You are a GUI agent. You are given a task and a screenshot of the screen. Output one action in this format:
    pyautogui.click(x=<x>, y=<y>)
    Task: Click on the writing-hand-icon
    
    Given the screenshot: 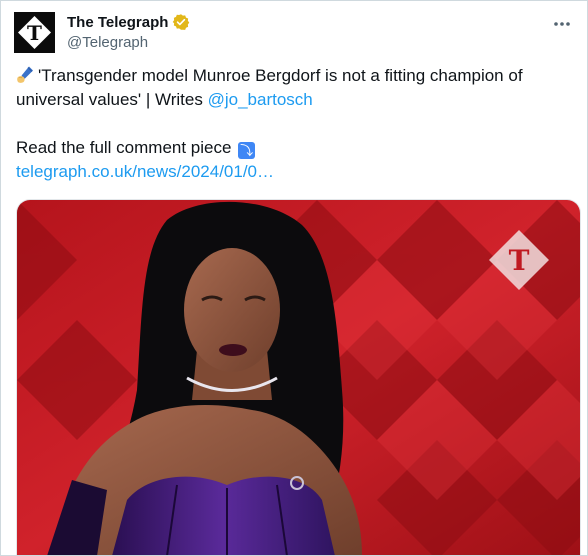 What is the action you would take?
    pyautogui.click(x=25, y=74)
    